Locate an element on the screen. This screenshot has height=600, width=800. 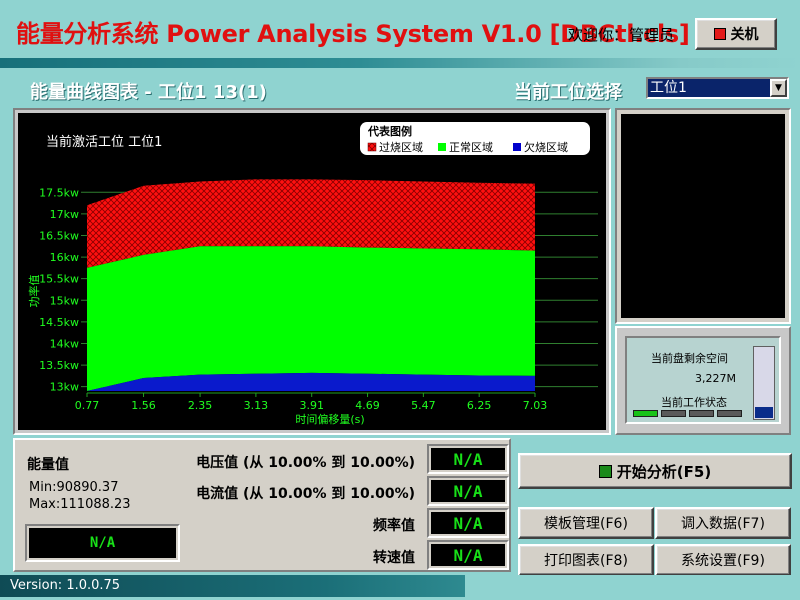
disk-space-label: 当前盘剩余空间 is located at coordinates (689, 358).